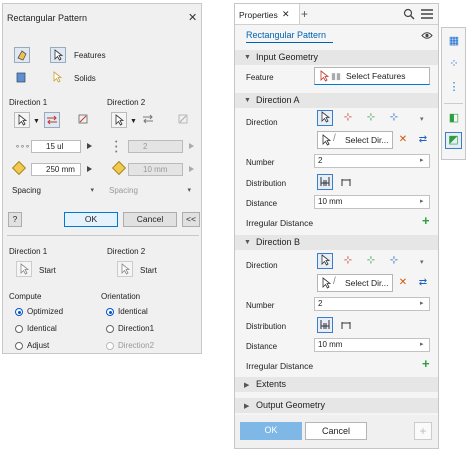  I want to click on ok-button: OK, so click(91, 219).